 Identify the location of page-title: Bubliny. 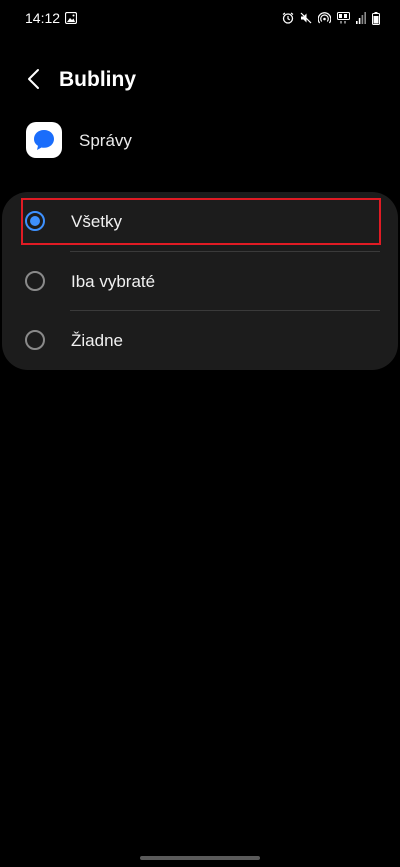
(97, 79).